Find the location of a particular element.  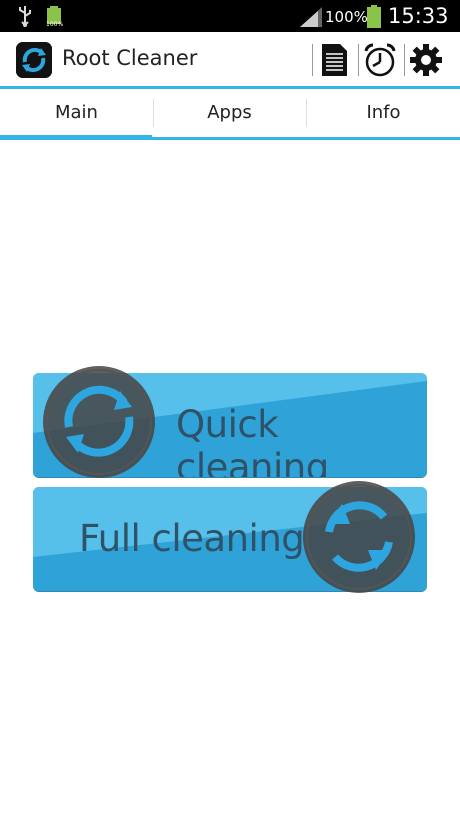

tab-info-label: Info is located at coordinates (383, 112).